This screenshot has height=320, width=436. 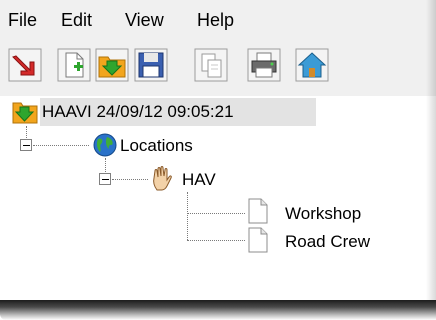 I want to click on save-disk-icon, so click(x=151, y=65).